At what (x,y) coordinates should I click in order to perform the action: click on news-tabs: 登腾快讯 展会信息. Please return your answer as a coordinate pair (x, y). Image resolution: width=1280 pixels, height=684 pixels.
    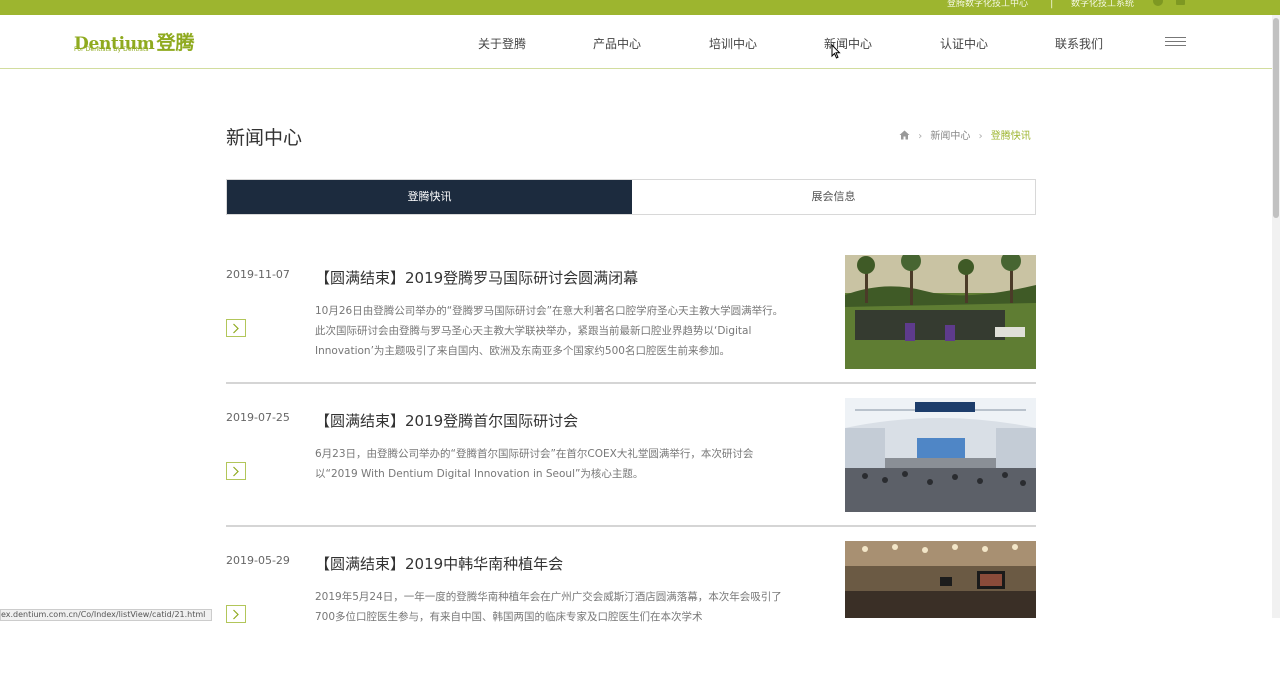
    Looking at the image, I should click on (631, 197).